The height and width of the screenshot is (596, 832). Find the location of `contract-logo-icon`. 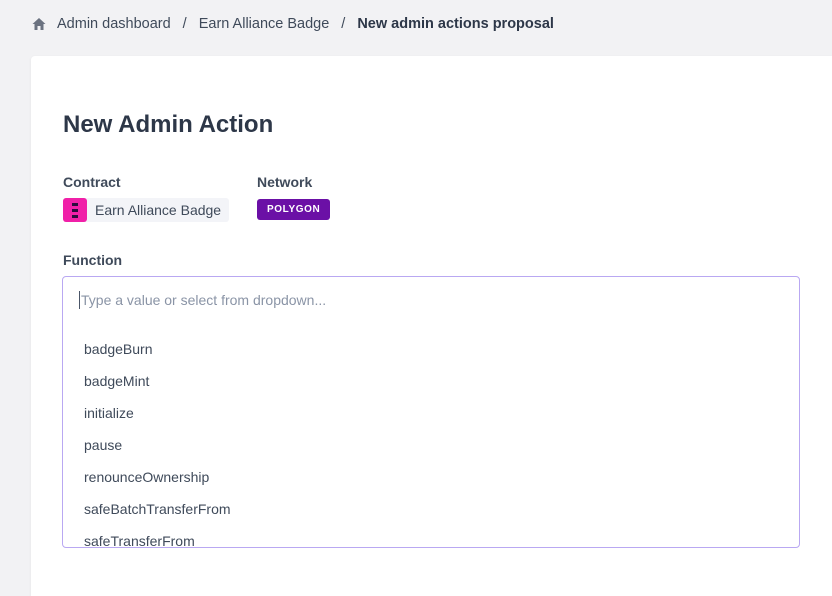

contract-logo-icon is located at coordinates (75, 210).